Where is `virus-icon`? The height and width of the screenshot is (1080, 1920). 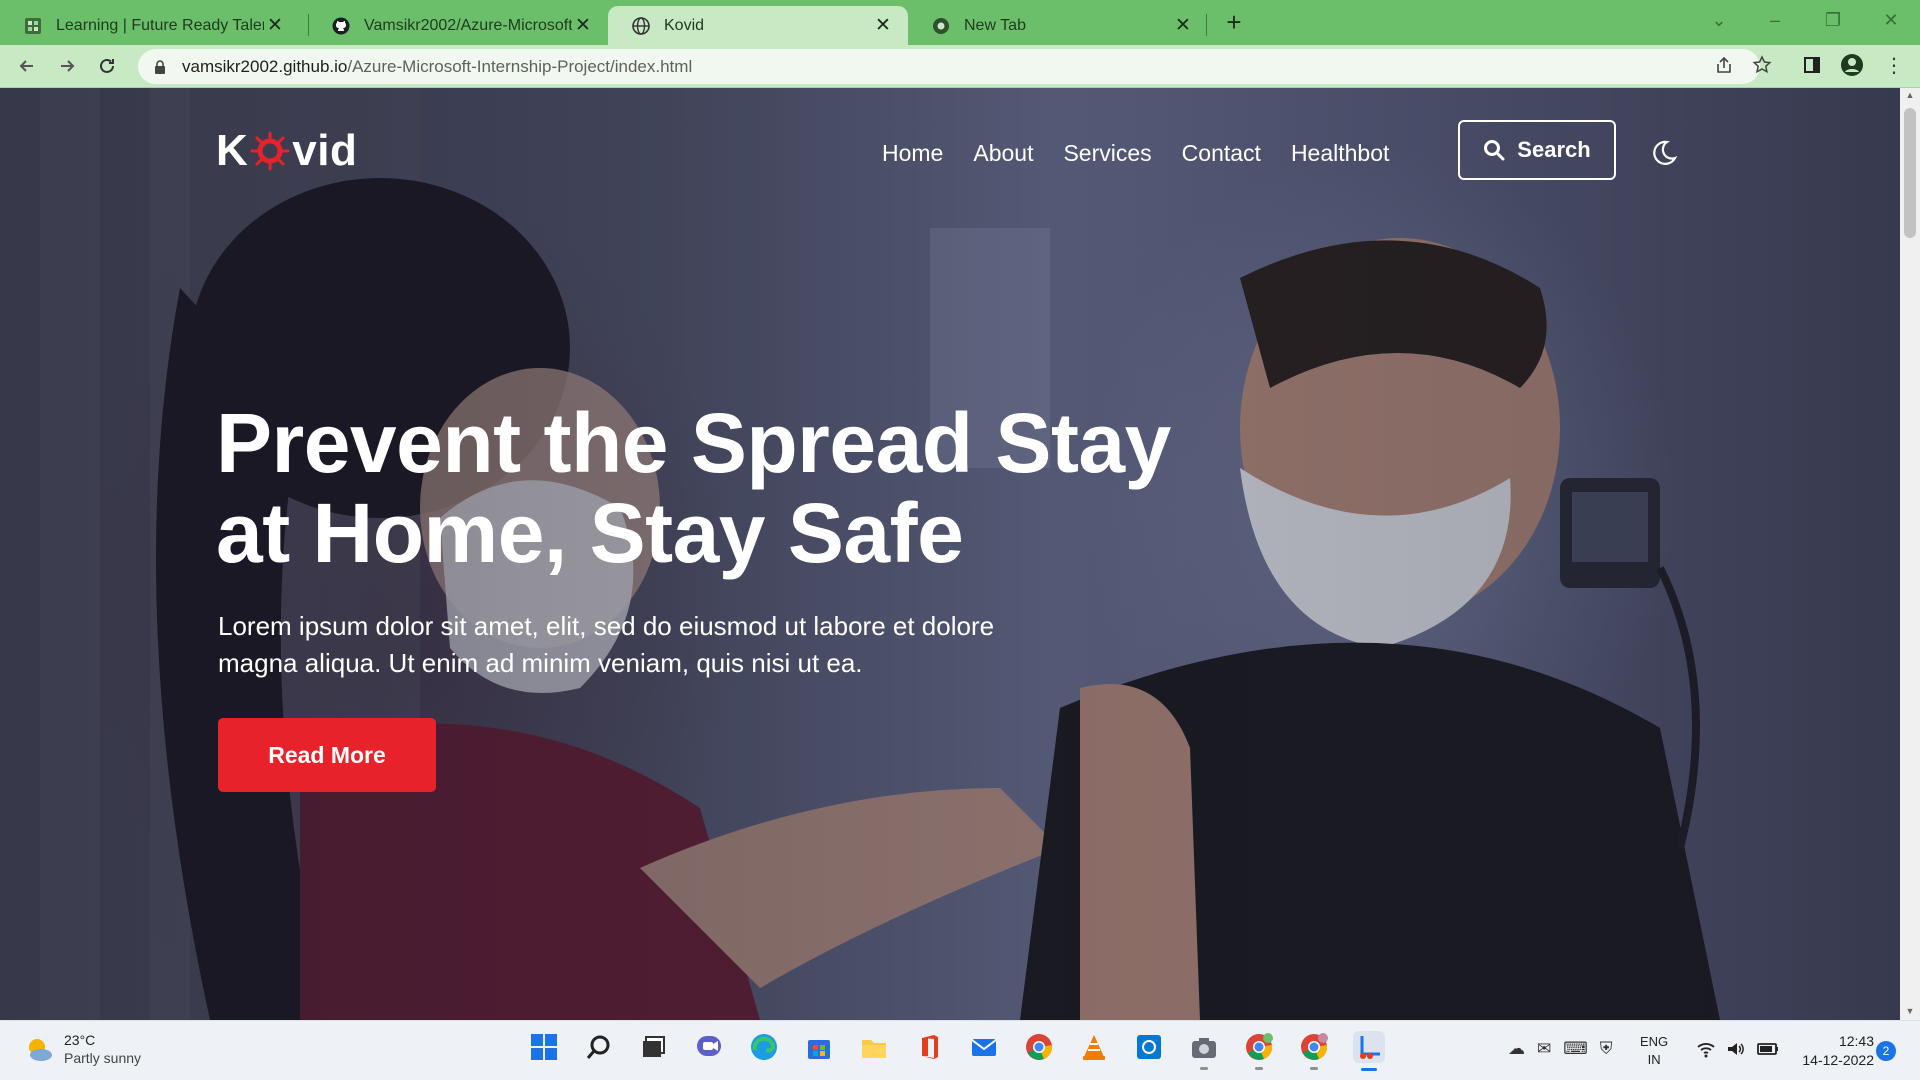
virus-icon is located at coordinates (270, 151).